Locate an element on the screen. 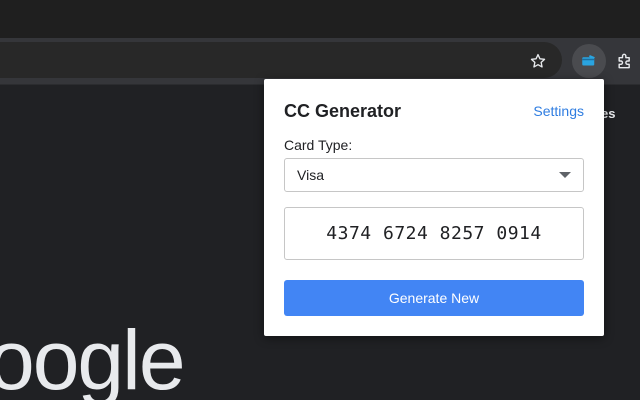  puzzle-icon is located at coordinates (624, 61).